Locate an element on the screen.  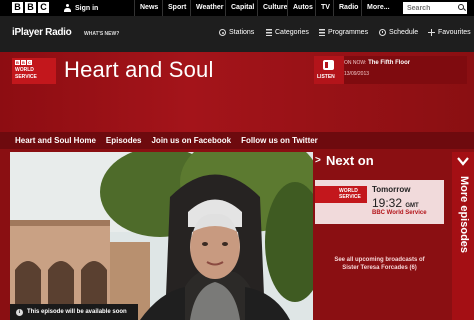
broadcast-timezone: GMT is located at coordinates (412, 206).